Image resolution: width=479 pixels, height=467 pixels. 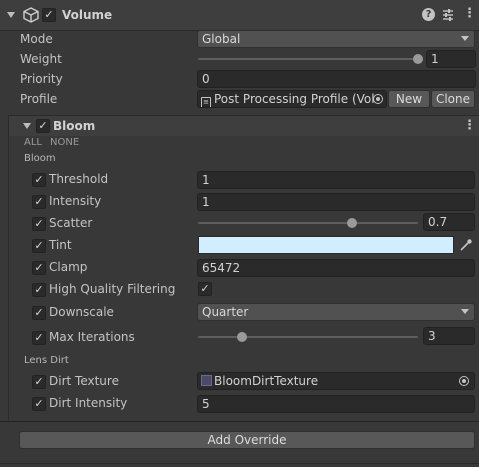 I want to click on mode-dropdown: Global, so click(x=336, y=39).